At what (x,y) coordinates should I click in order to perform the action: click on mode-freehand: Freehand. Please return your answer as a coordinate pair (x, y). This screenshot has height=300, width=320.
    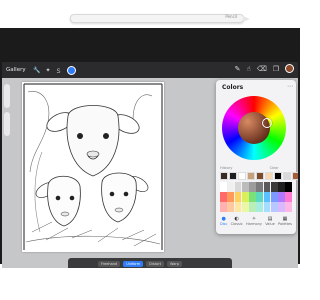
    Looking at the image, I should click on (109, 264).